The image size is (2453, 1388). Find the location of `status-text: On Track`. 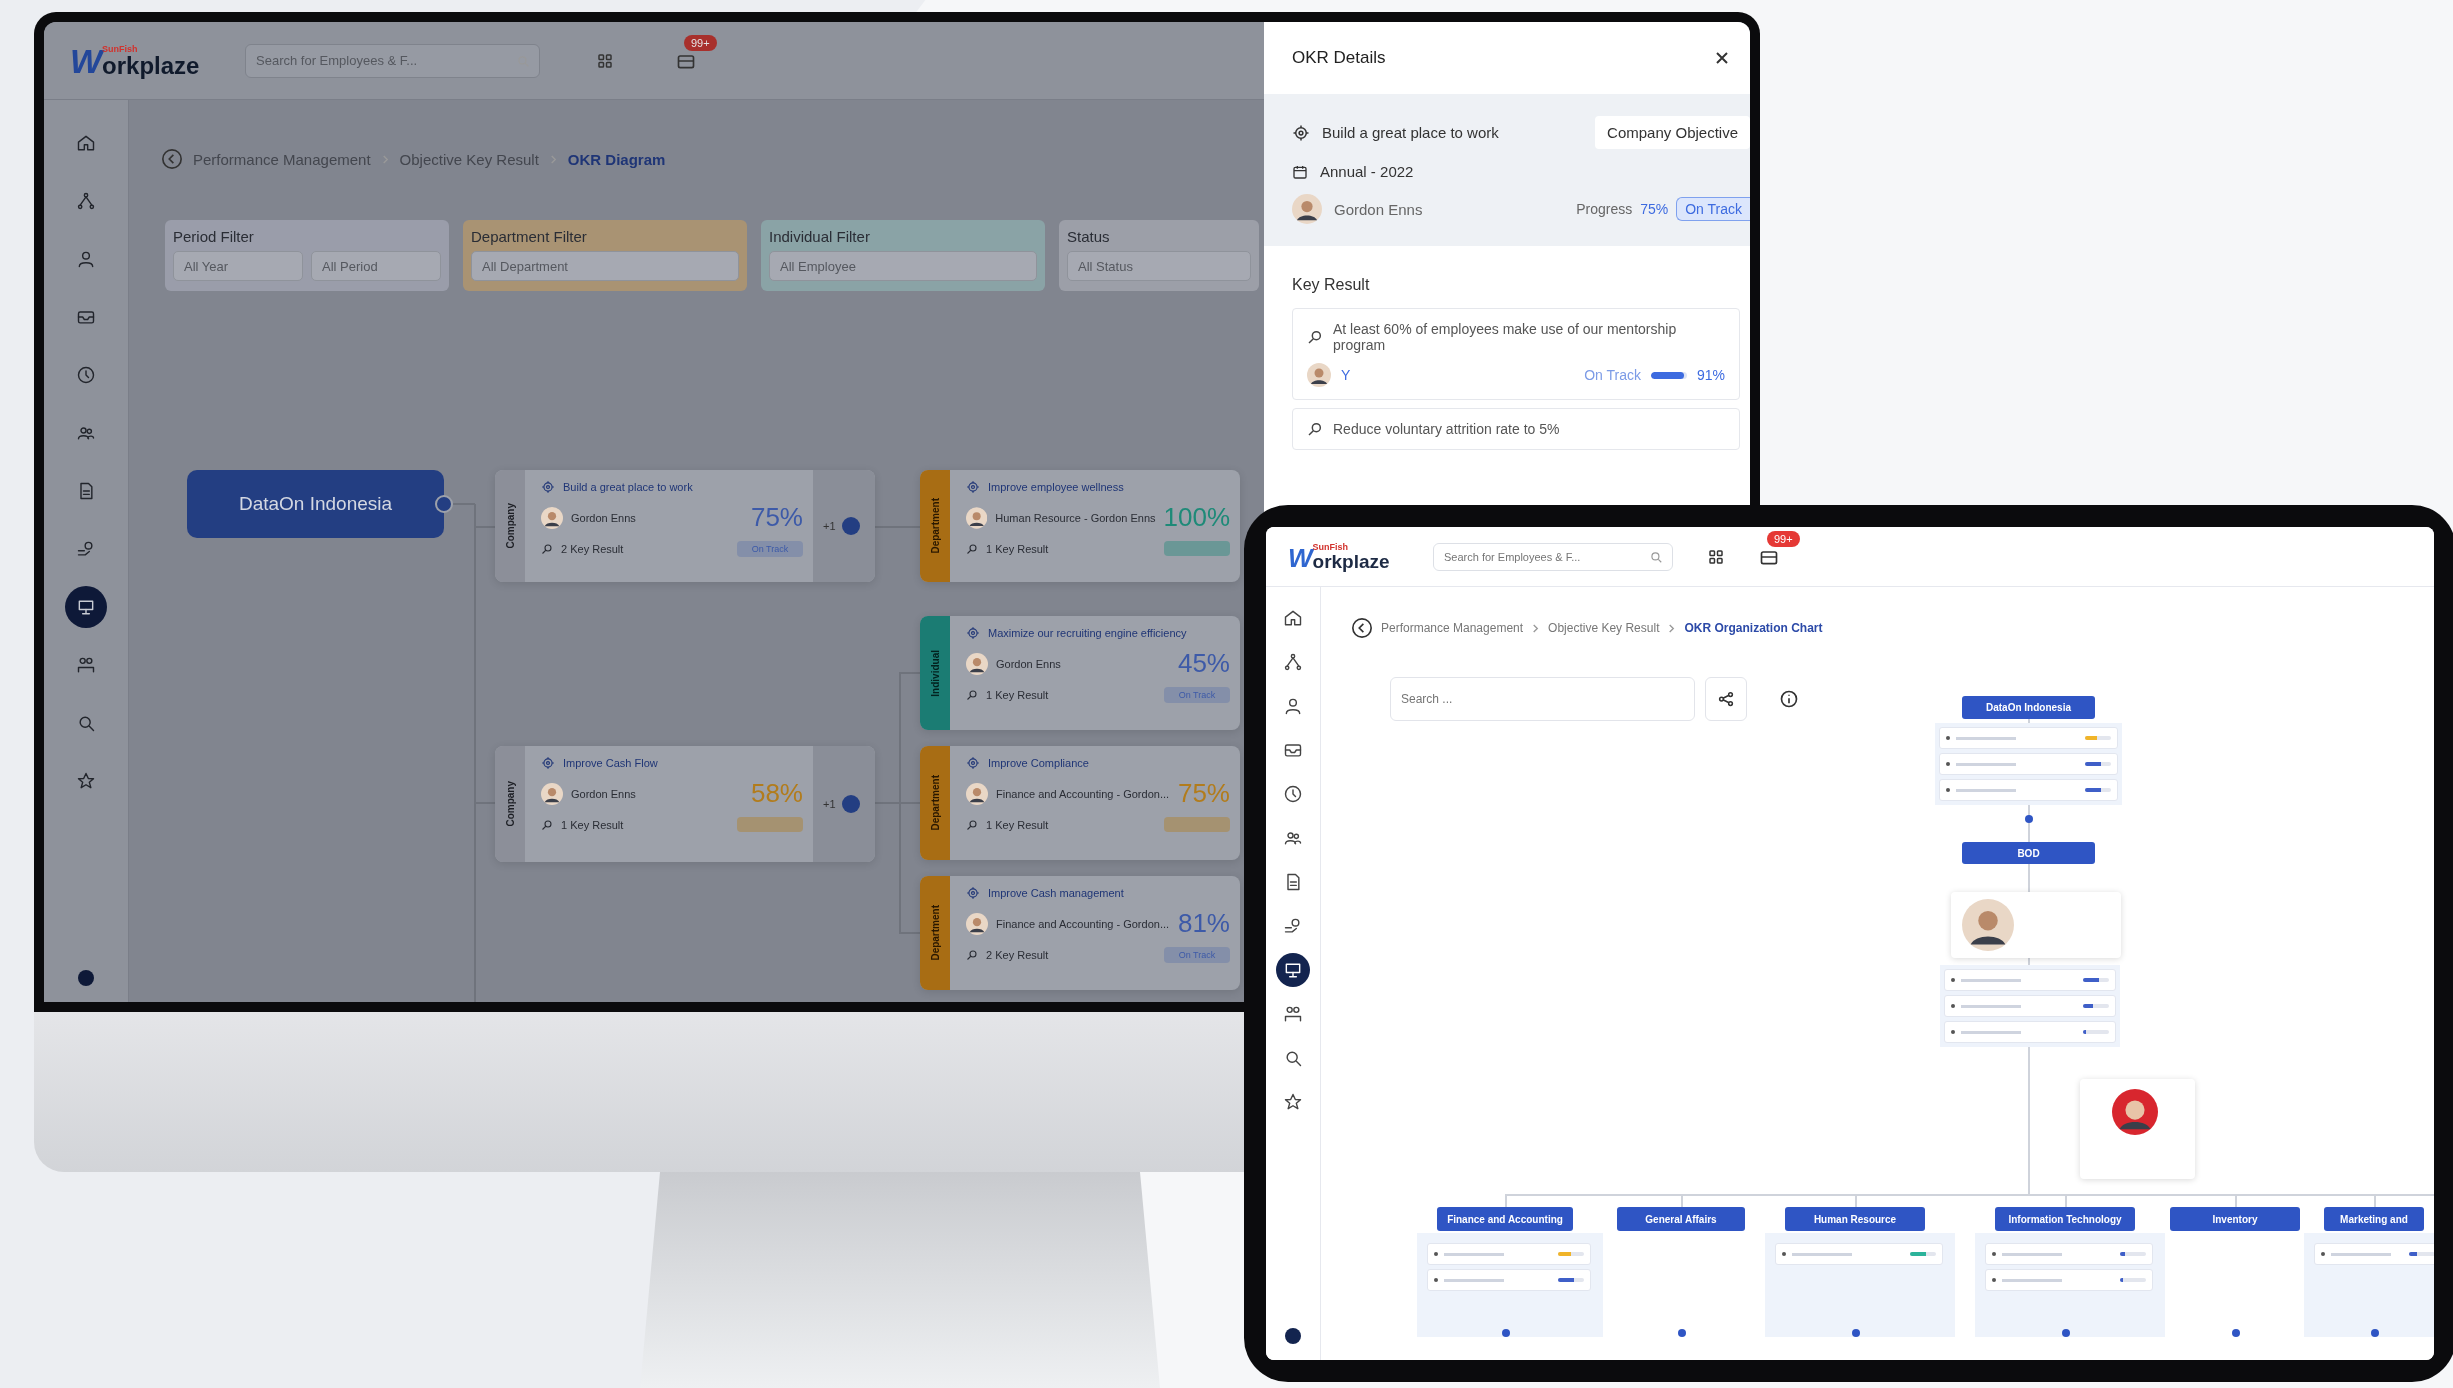

status-text: On Track is located at coordinates (1612, 375).